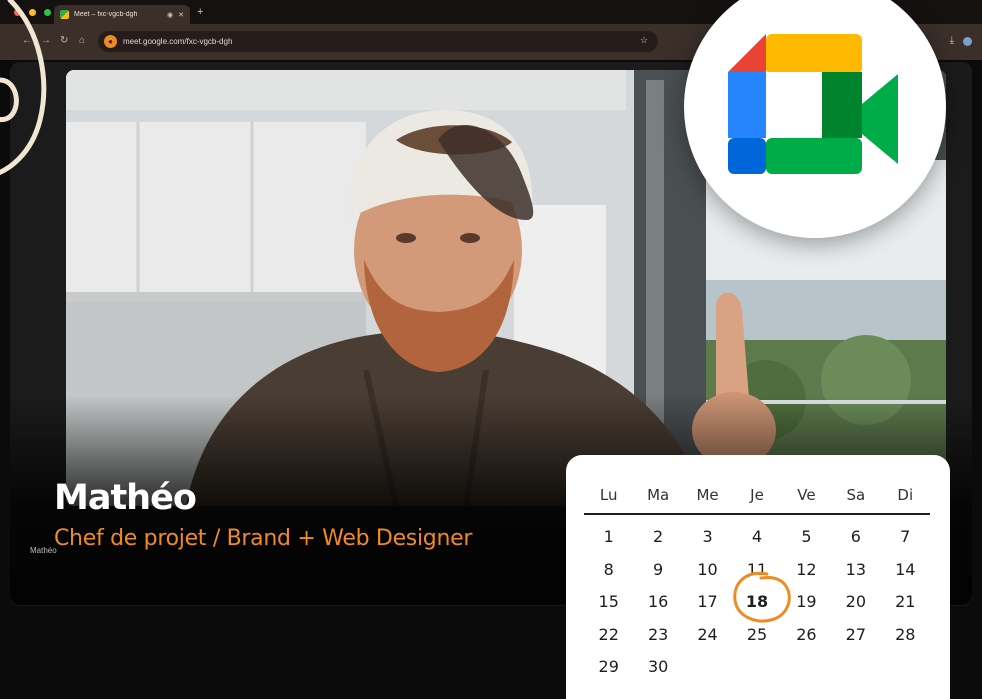 This screenshot has width=982, height=699. Describe the element at coordinates (762, 597) in the screenshot. I see `highlight-ring-icon` at that location.